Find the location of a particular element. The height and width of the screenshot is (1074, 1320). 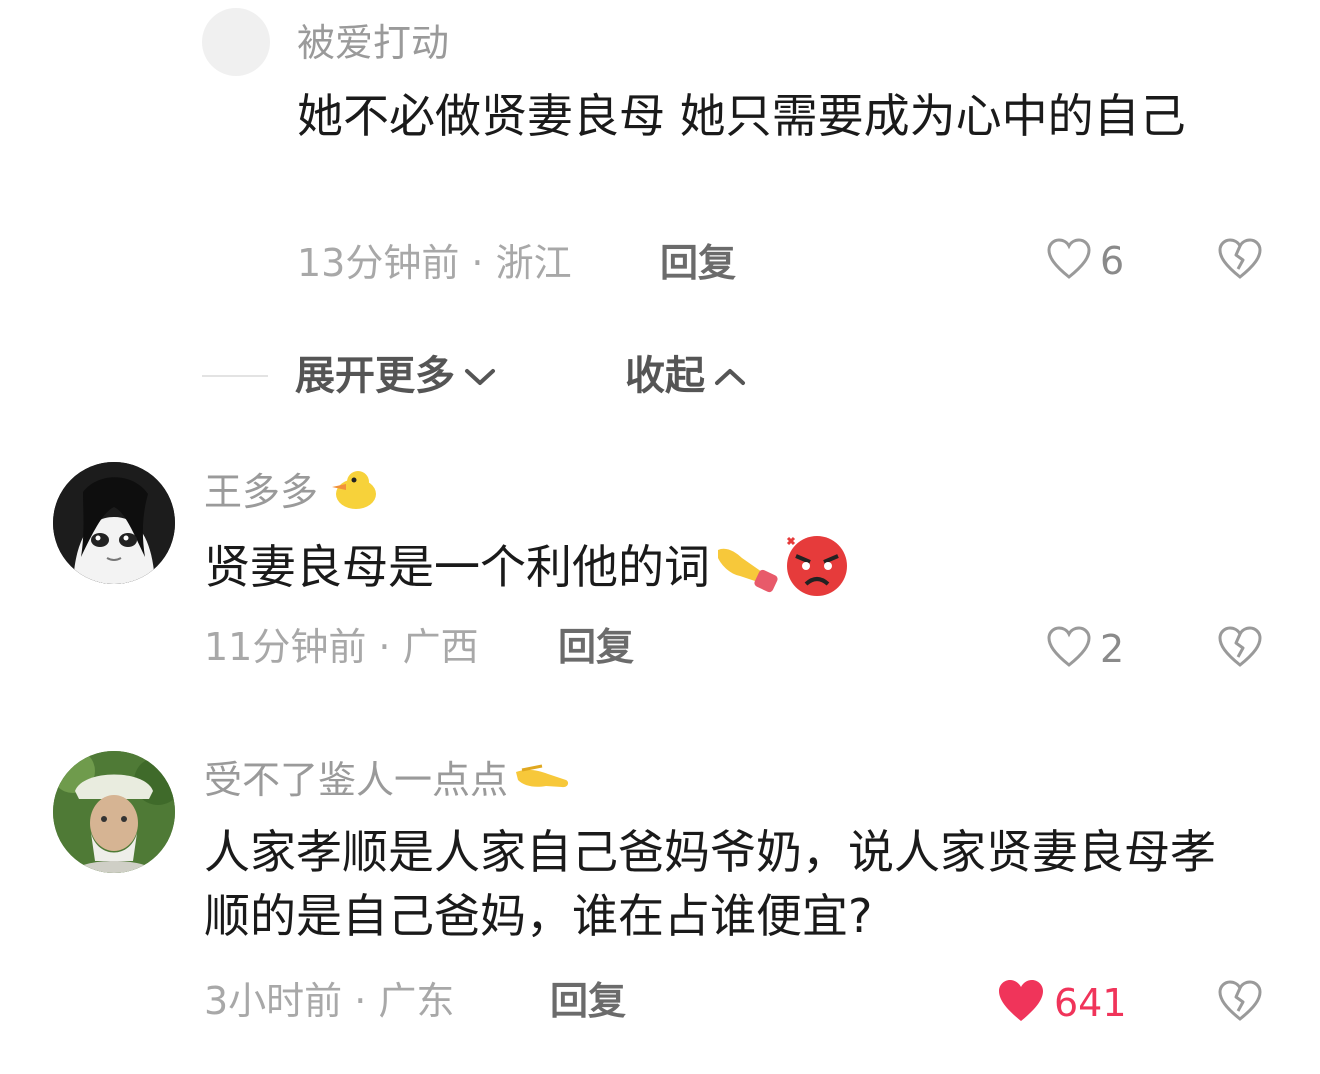

expand-more-label: 展开更多 is located at coordinates (375, 376).